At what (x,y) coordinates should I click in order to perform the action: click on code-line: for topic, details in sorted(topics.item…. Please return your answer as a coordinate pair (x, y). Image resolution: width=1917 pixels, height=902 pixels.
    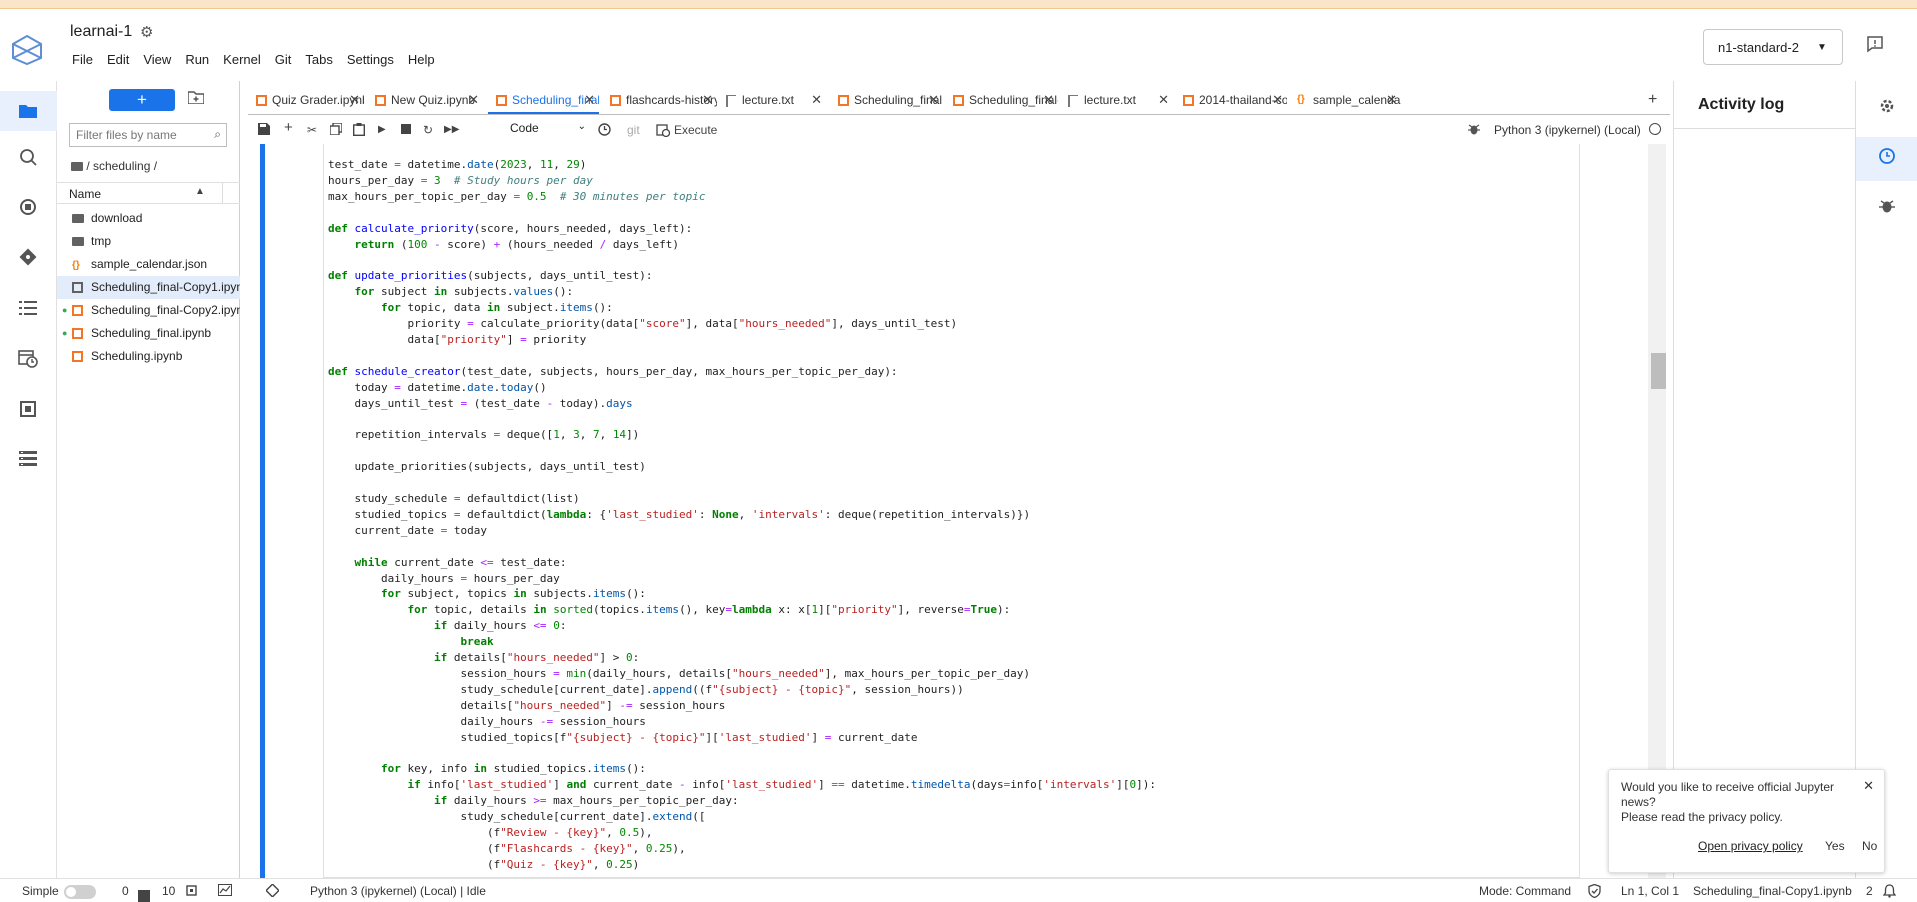
    Looking at the image, I should click on (742, 610).